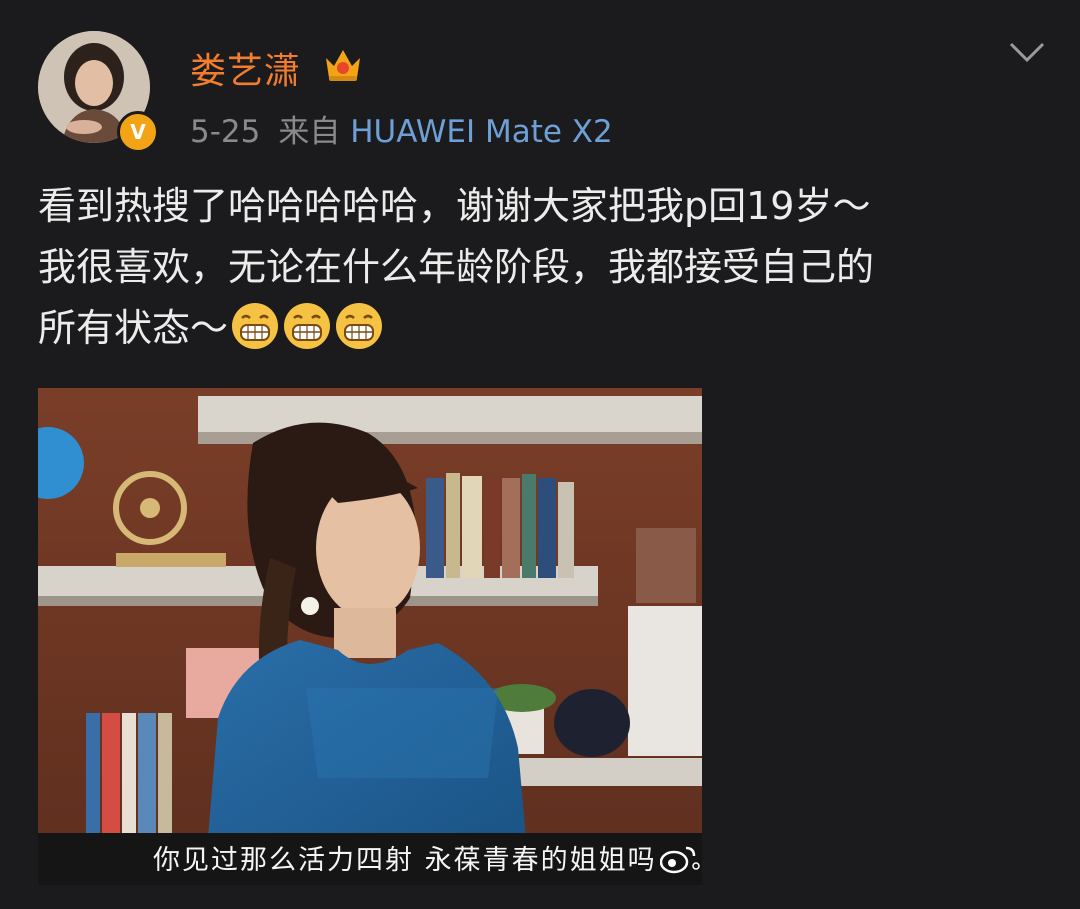  Describe the element at coordinates (481, 132) in the screenshot. I see `device-link: HUAWEI Mate X2` at that location.